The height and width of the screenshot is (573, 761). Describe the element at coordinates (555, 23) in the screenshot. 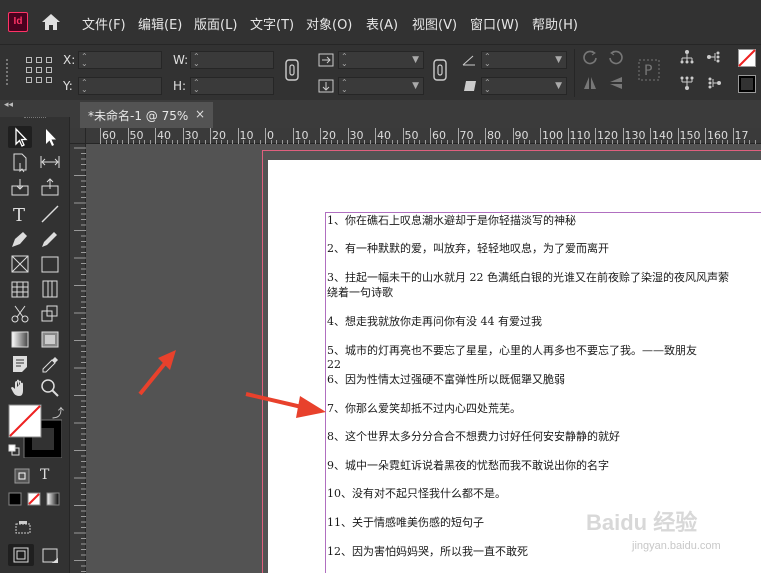

I see `menu-help: 帮助(H)` at that location.